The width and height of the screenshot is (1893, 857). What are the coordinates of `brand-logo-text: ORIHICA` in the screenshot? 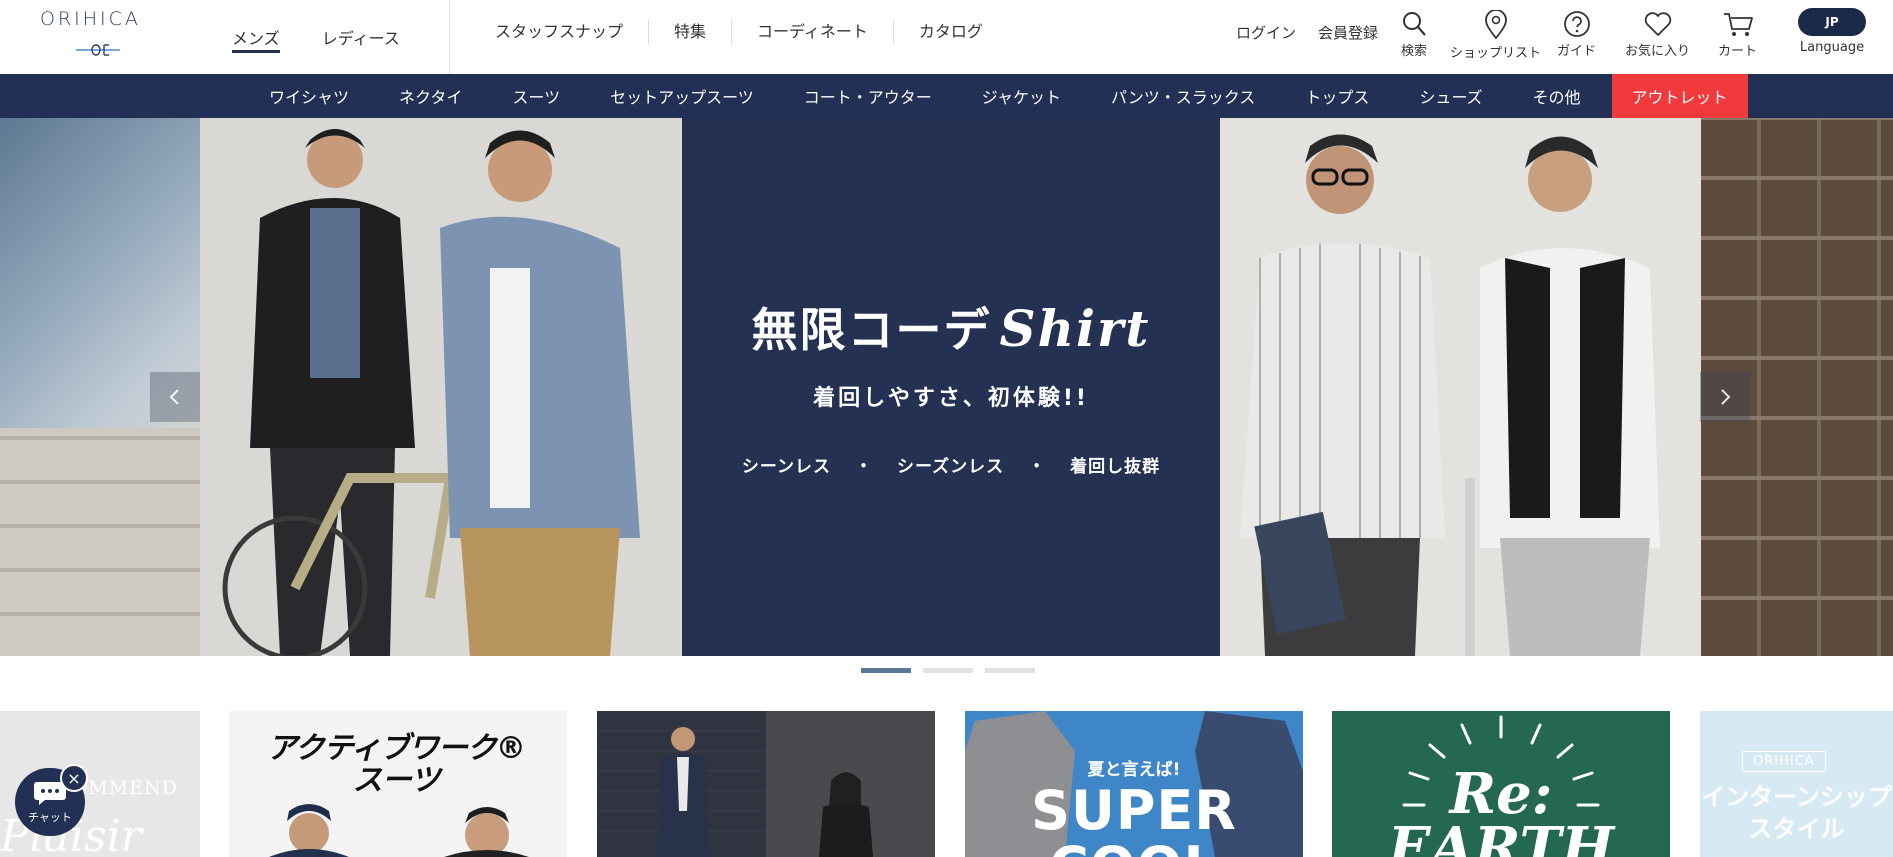 It's located at (90, 19).